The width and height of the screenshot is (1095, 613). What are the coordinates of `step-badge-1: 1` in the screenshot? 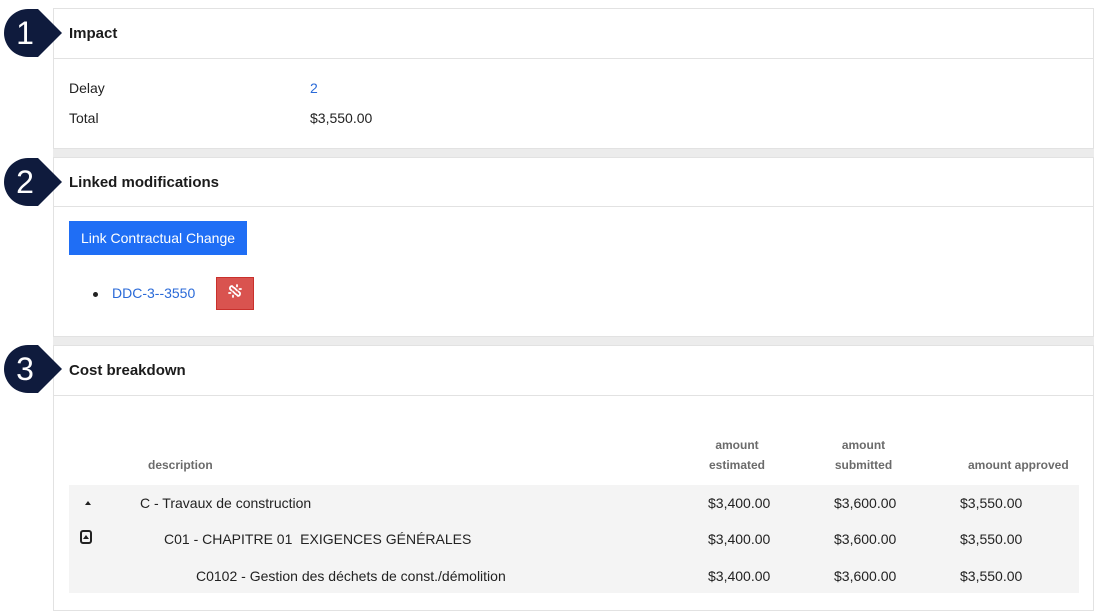 It's located at (32, 33).